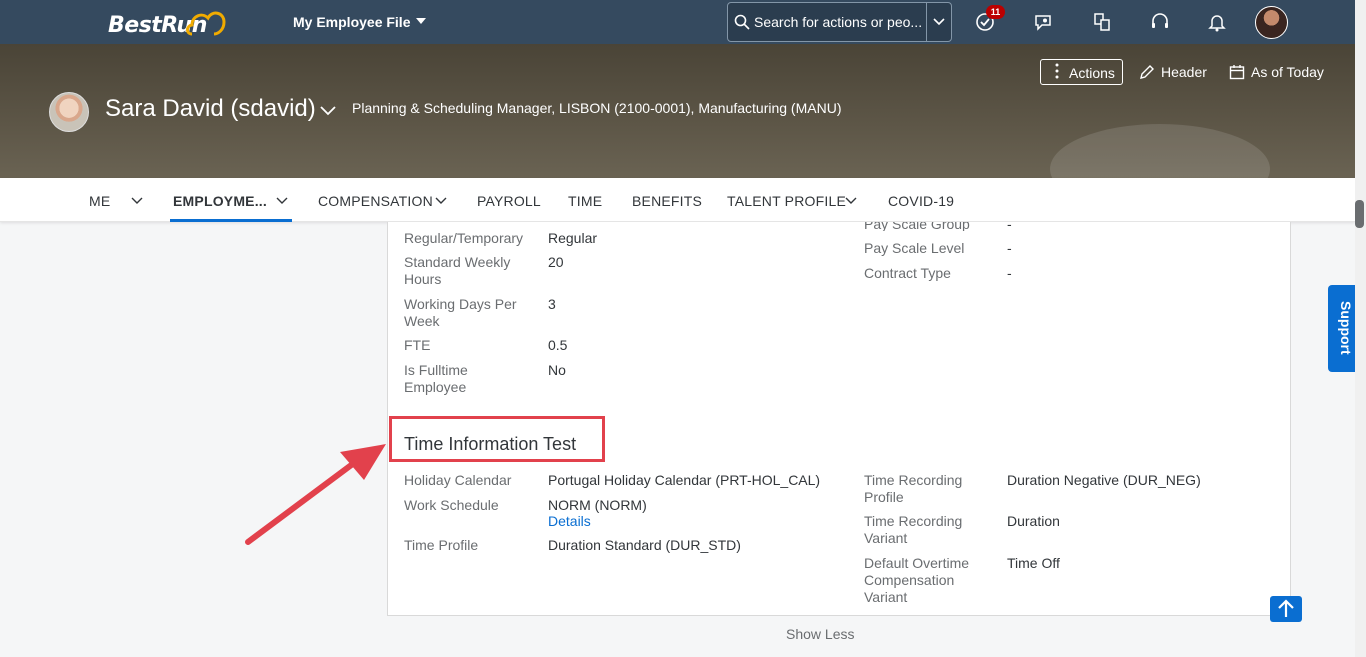 The image size is (1366, 657). Describe the element at coordinates (1184, 72) in the screenshot. I see `header-label: Header` at that location.